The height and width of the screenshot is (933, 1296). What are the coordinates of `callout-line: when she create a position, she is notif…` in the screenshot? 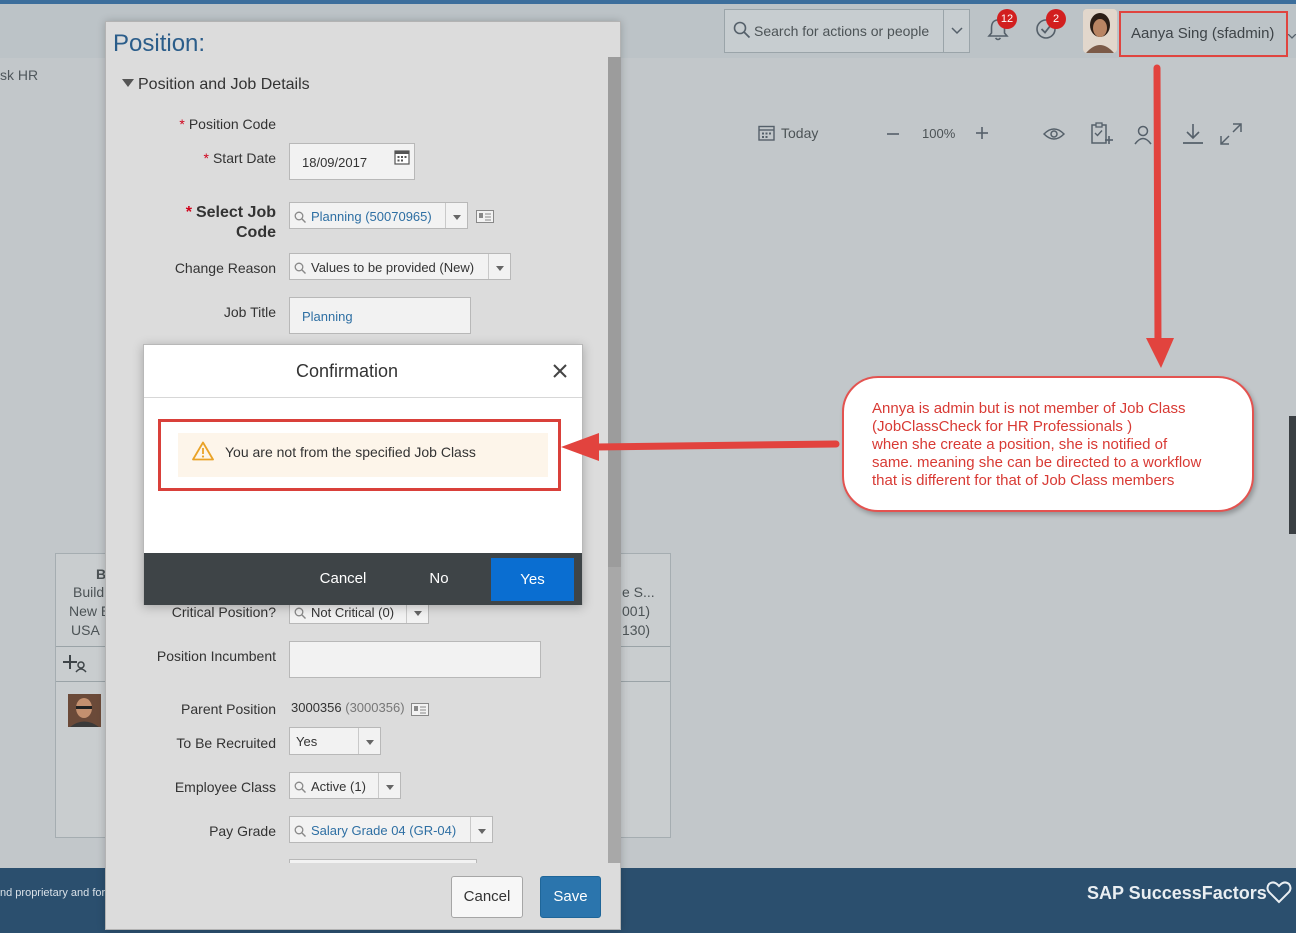 It's located at (1020, 444).